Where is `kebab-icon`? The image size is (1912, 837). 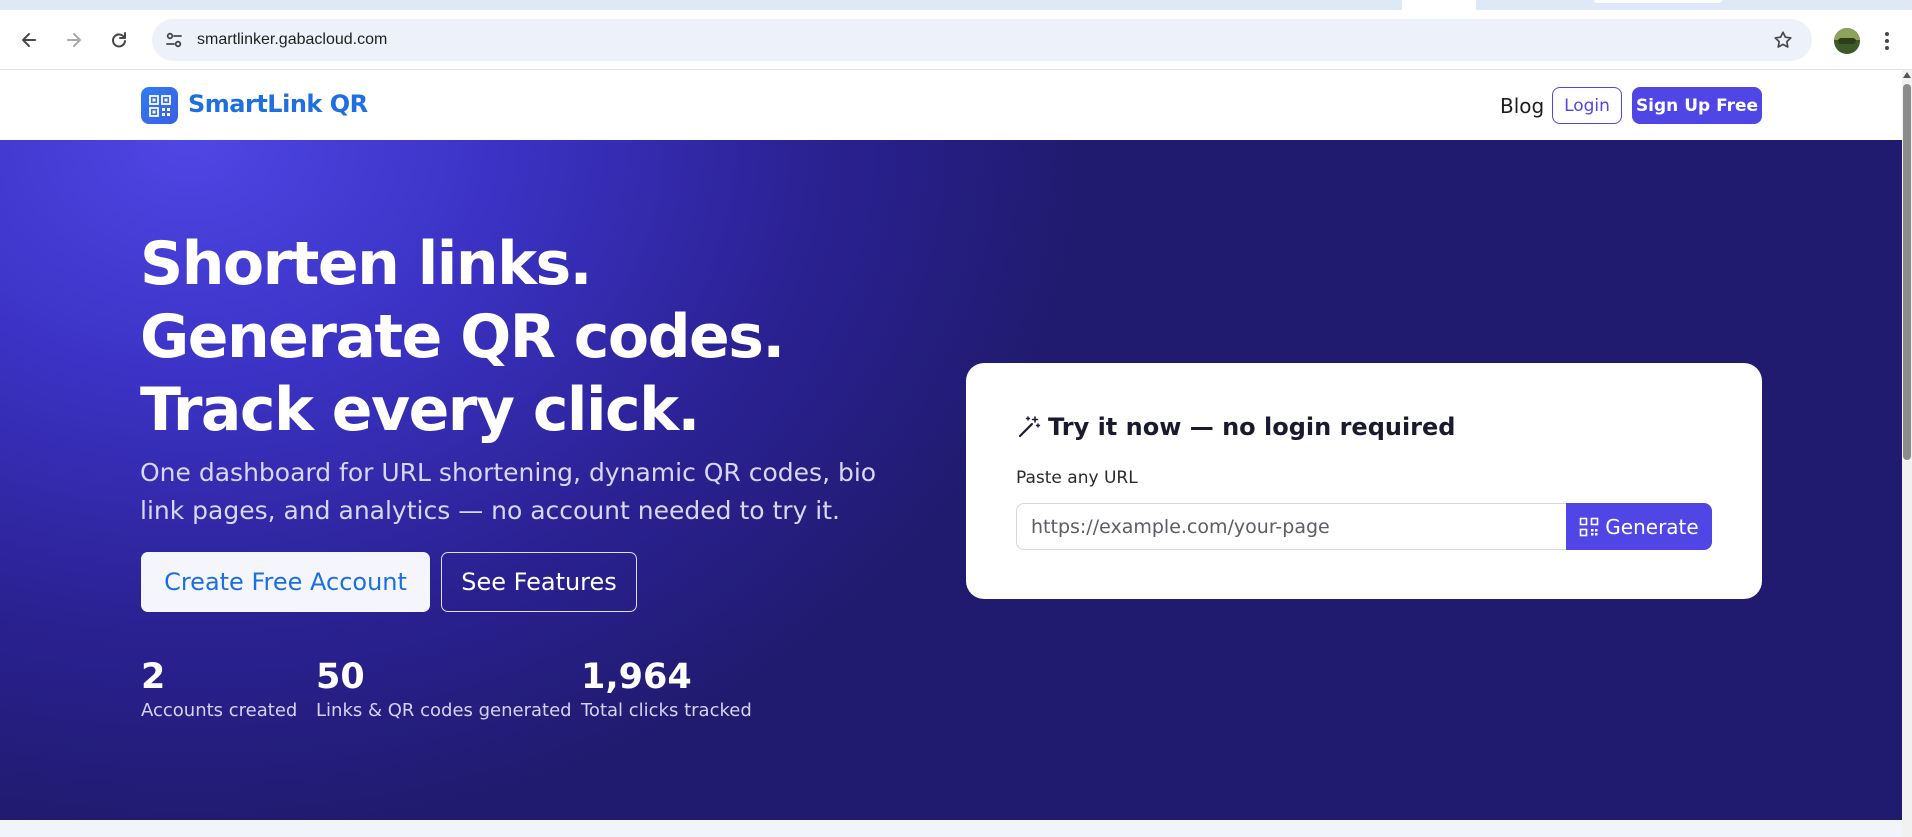 kebab-icon is located at coordinates (1887, 41).